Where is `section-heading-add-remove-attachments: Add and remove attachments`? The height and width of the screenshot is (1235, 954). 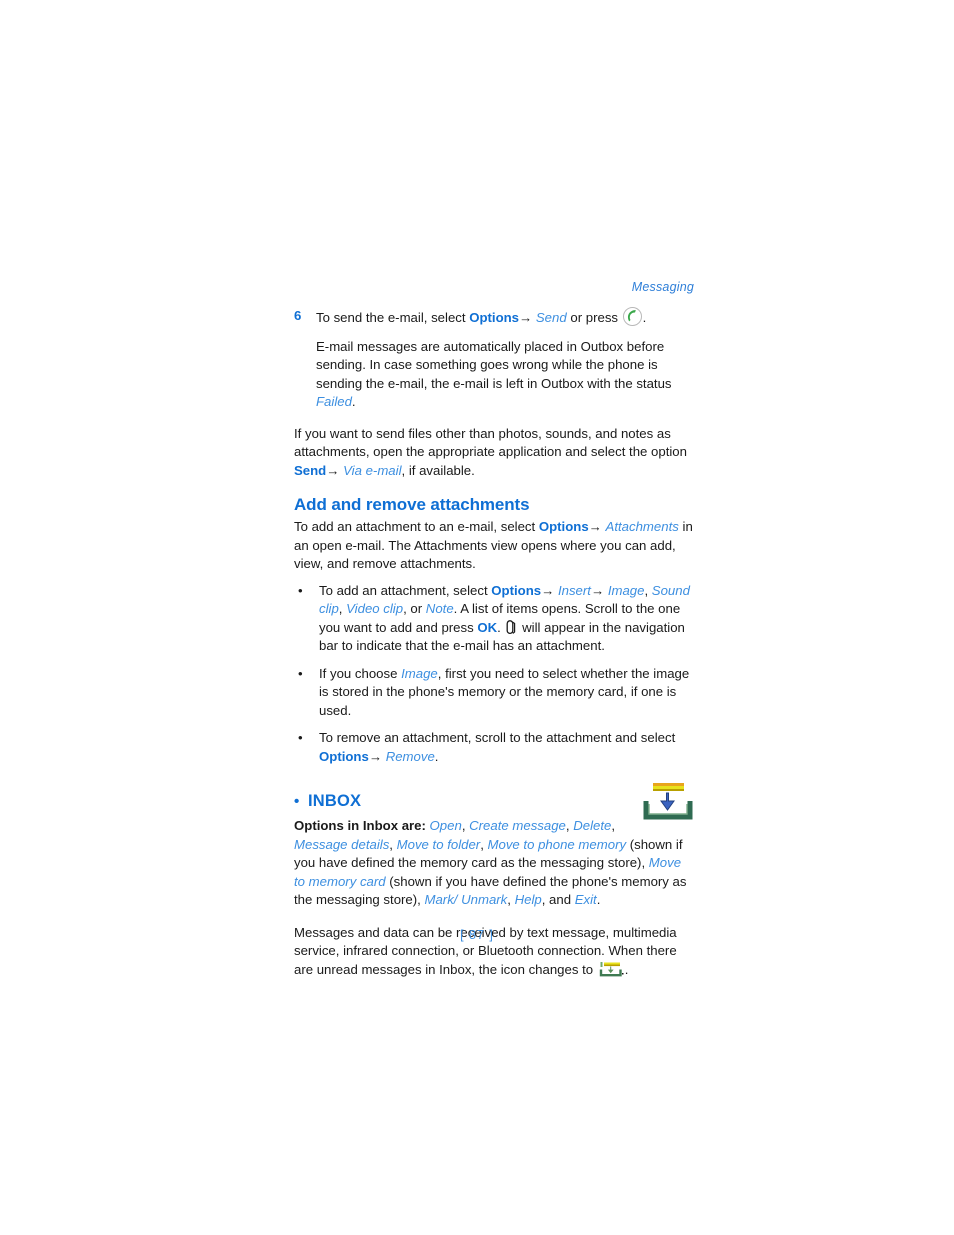 section-heading-add-remove-attachments: Add and remove attachments is located at coordinates (412, 504).